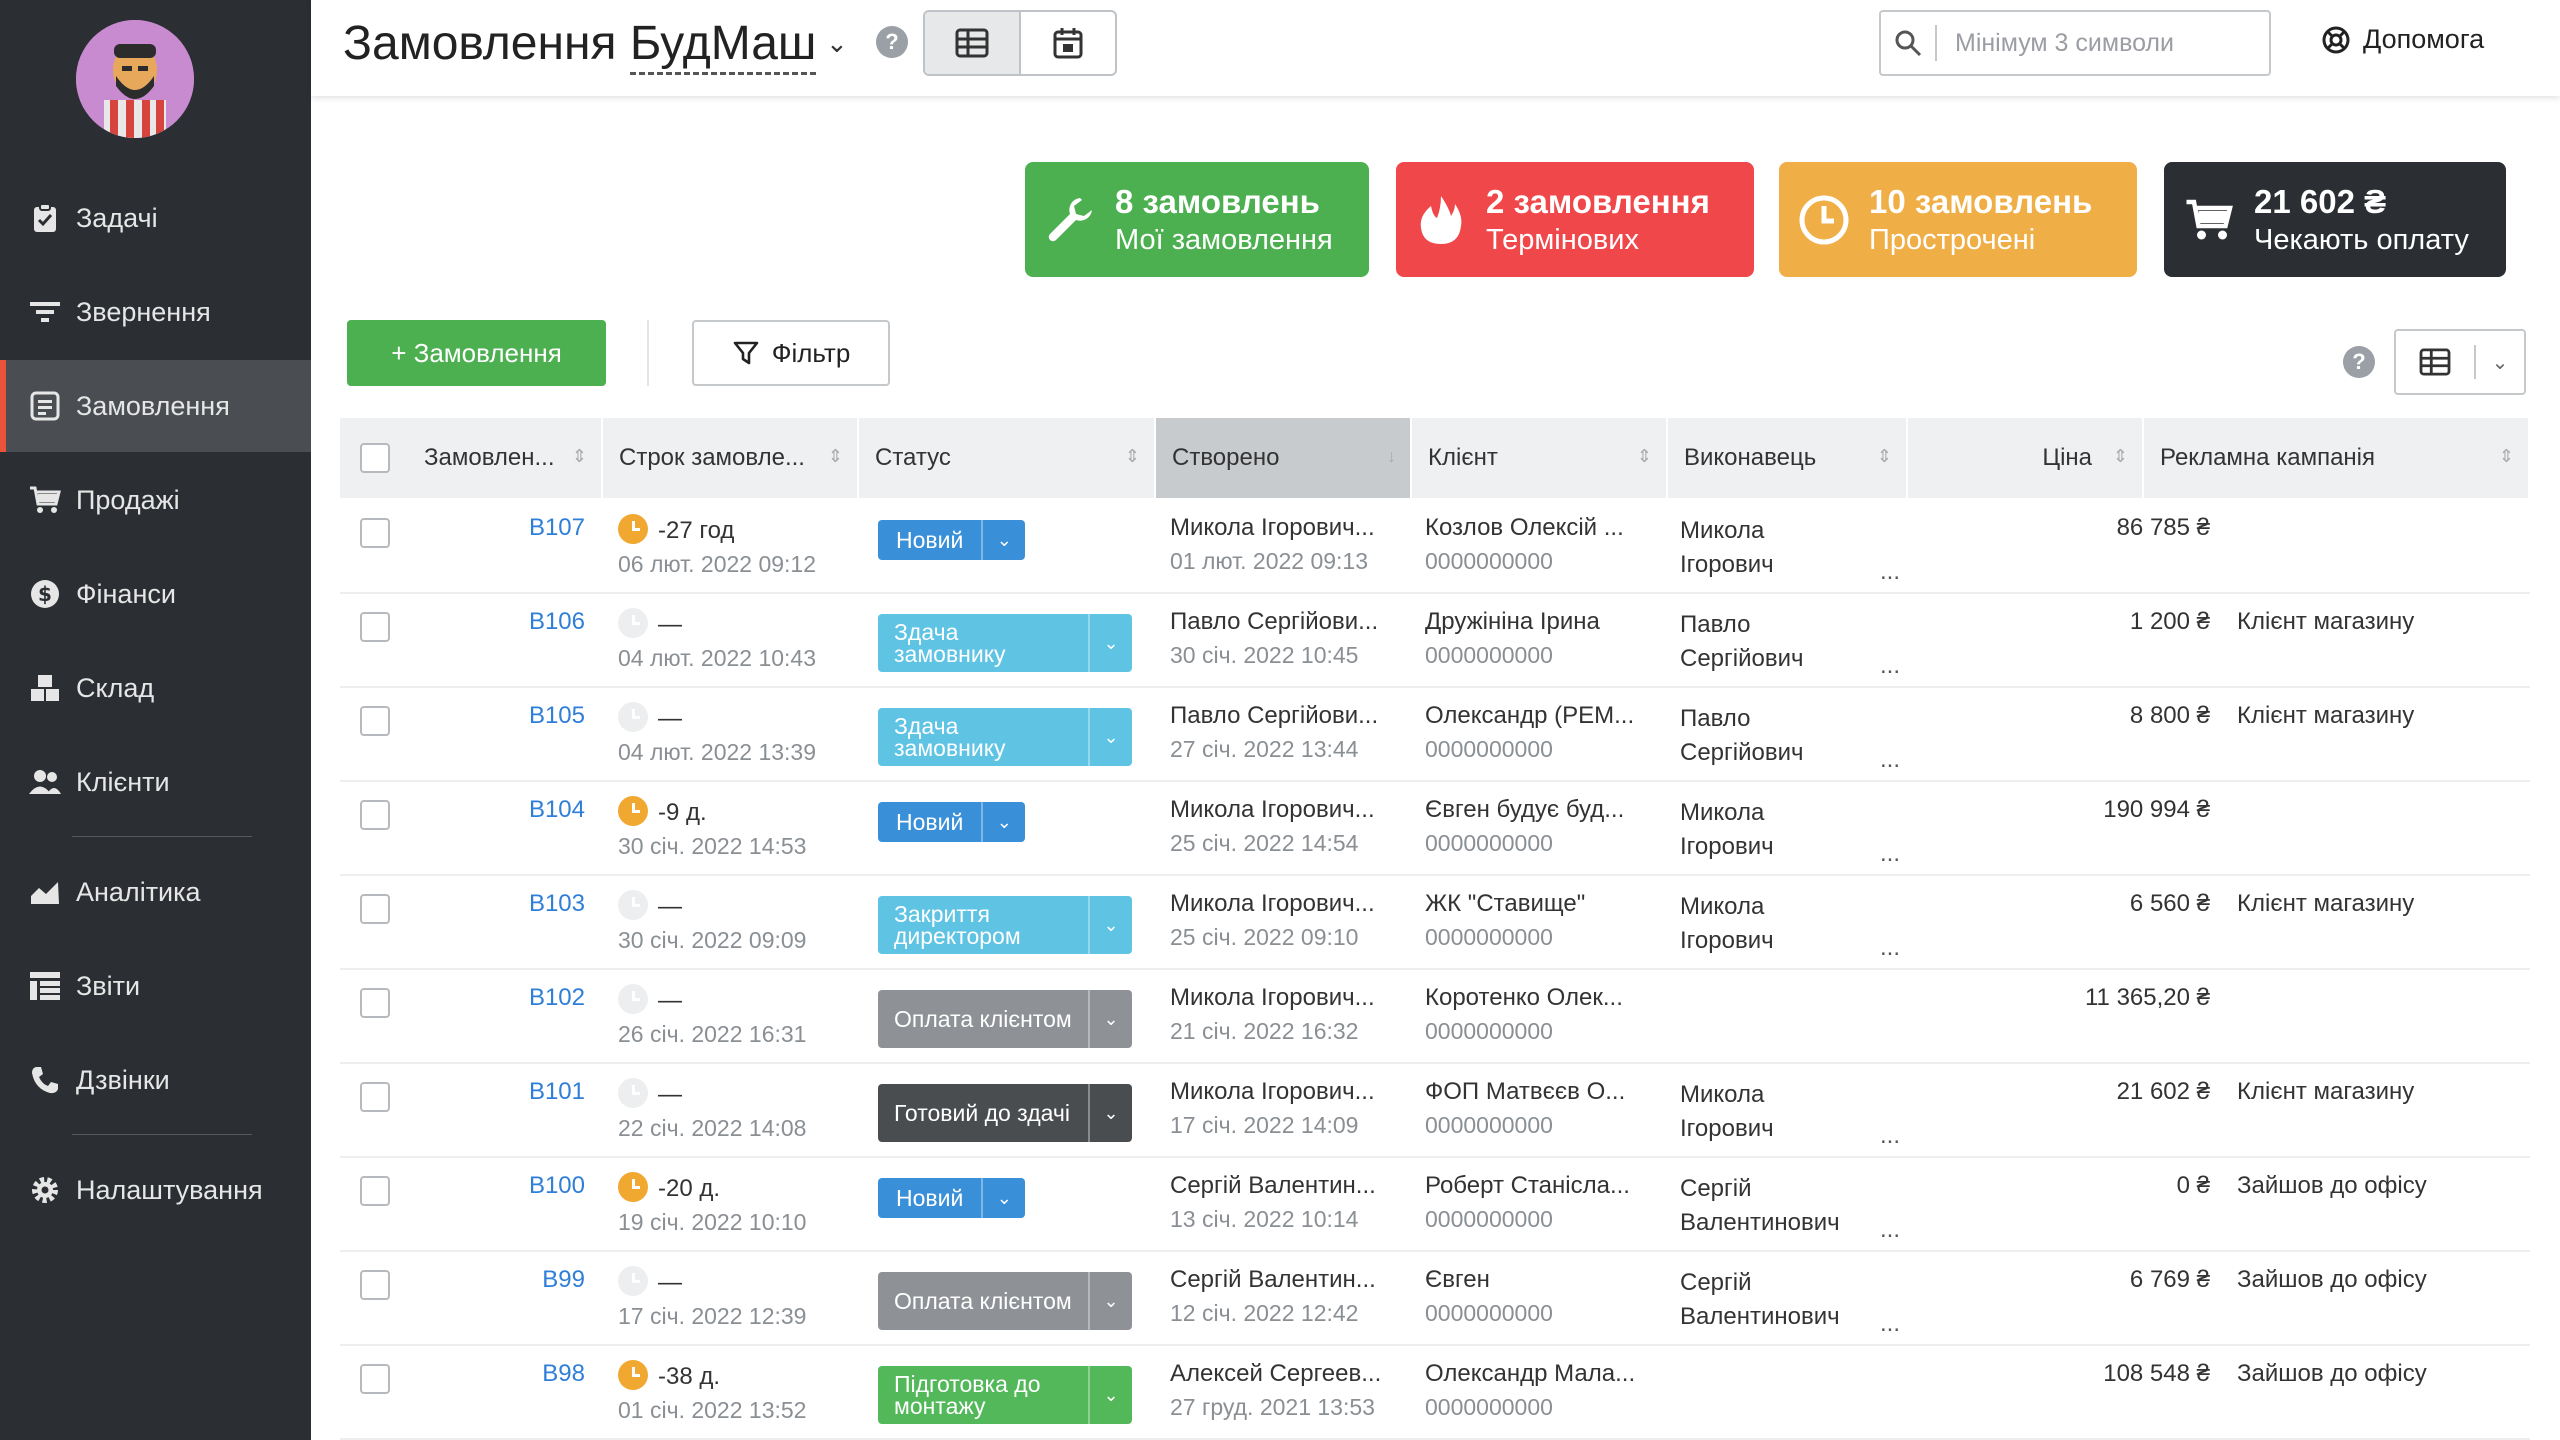 Image resolution: width=2560 pixels, height=1440 pixels. I want to click on sidebar-item-10: Налаштування, so click(155, 1190).